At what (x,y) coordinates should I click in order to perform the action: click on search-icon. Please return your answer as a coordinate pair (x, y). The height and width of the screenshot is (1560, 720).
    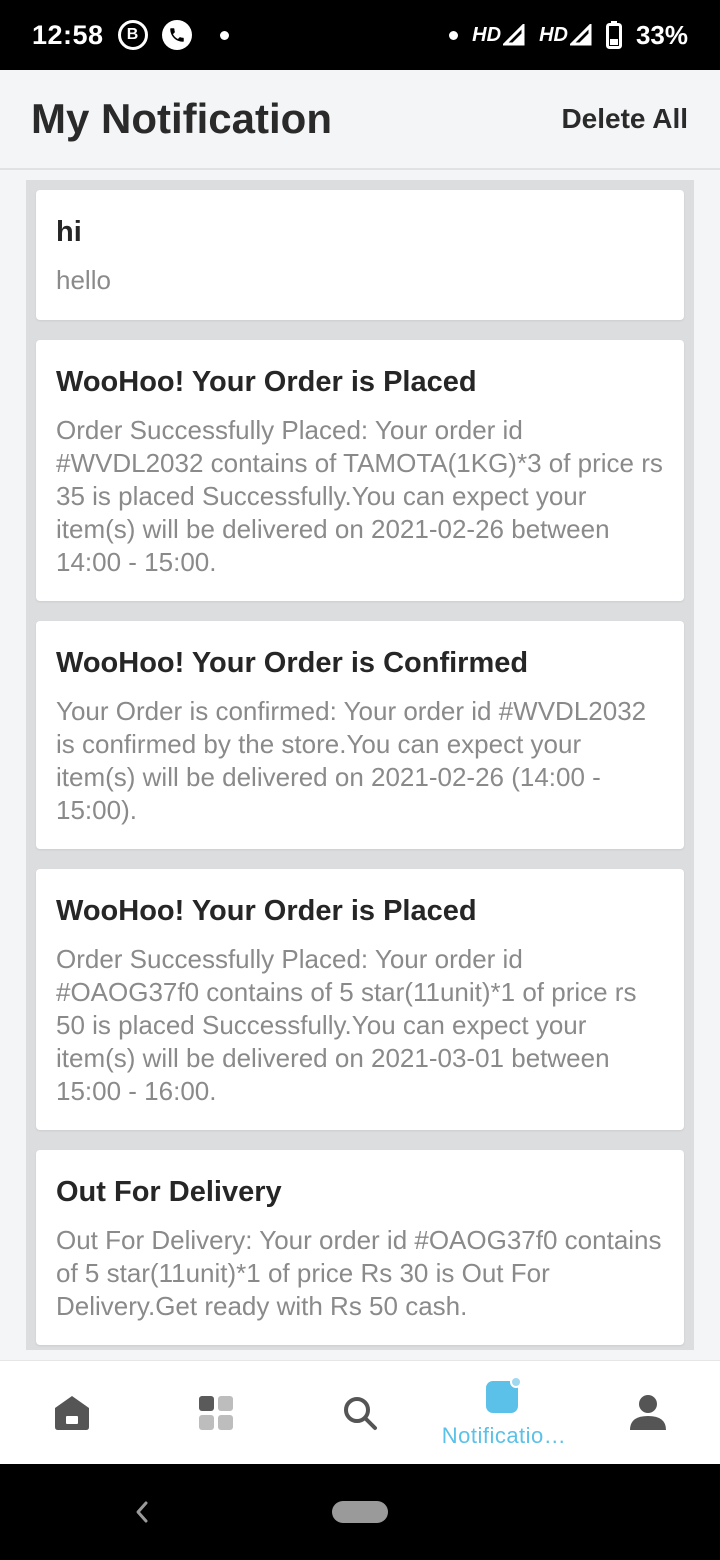
    Looking at the image, I should click on (360, 1413).